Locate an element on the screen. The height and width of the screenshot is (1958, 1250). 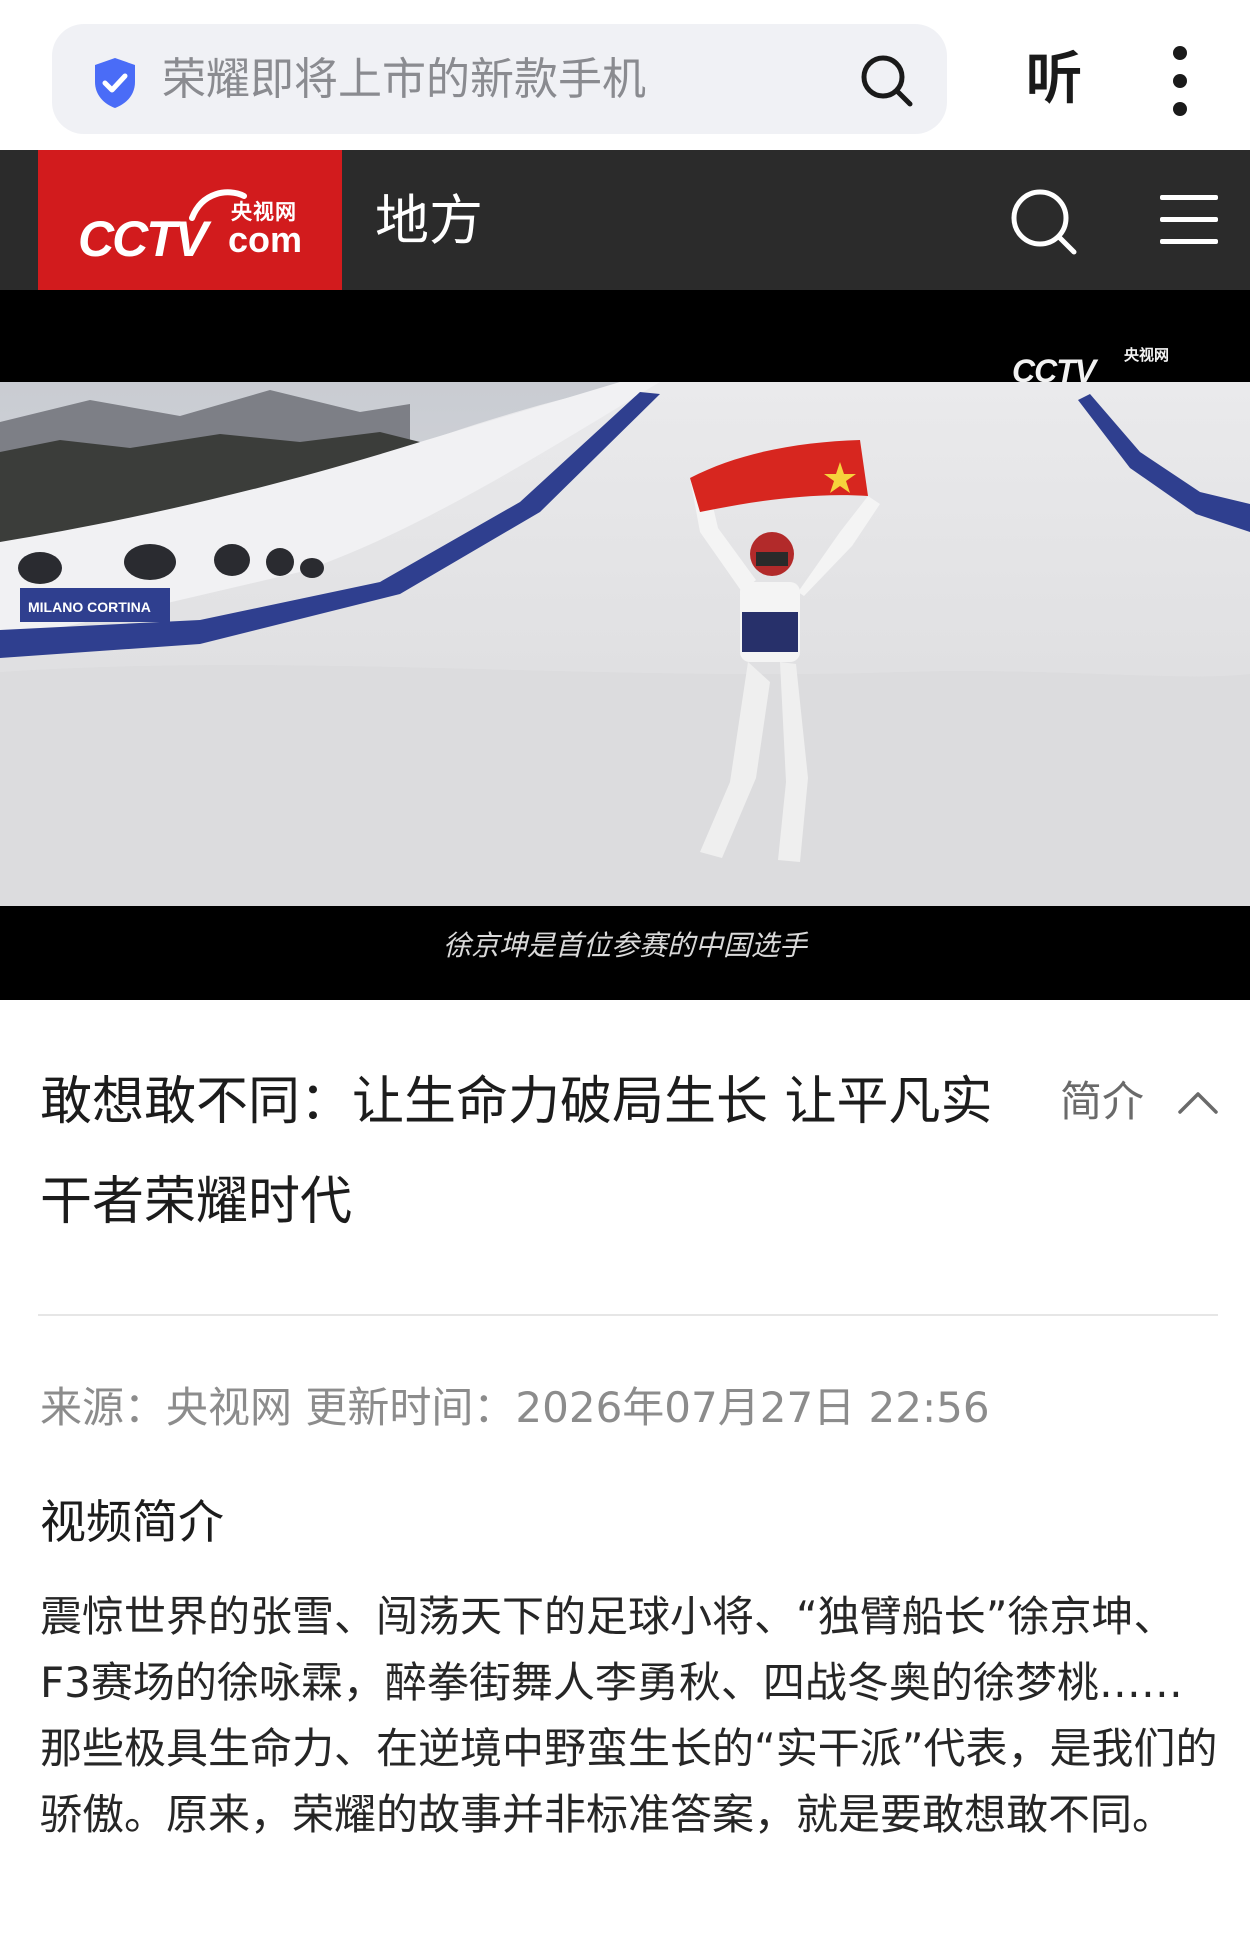
chevron-up-icon is located at coordinates (1198, 1103).